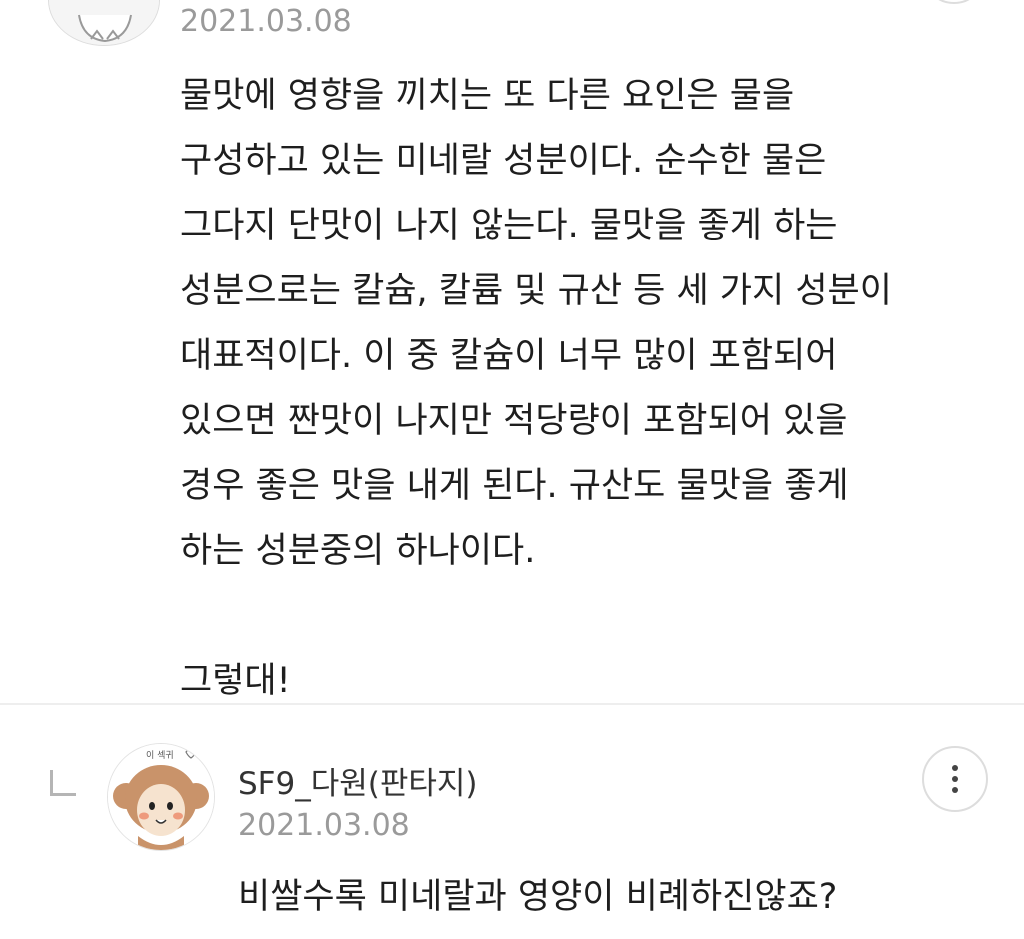 Image resolution: width=1024 pixels, height=939 pixels. I want to click on avatar-caption: 이 섹귀, so click(160, 755).